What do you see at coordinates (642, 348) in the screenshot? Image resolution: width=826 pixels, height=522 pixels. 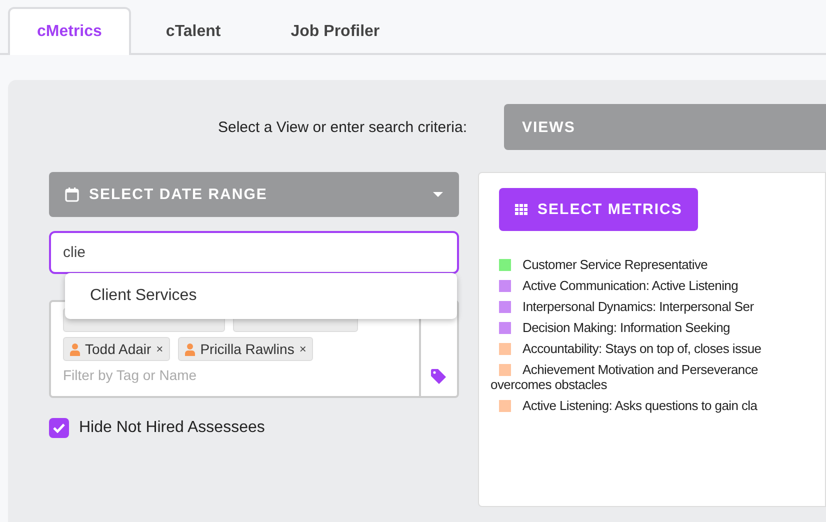 I see `metric-label: Accountability: Stays on top of, closes issue` at bounding box center [642, 348].